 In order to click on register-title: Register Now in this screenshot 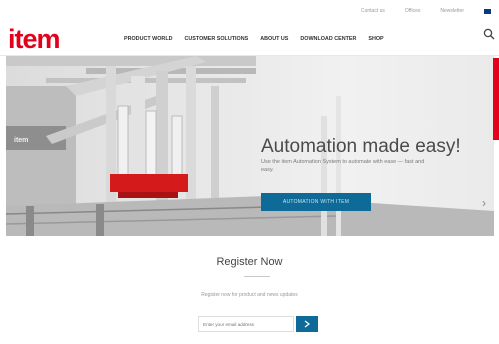, I will do `click(249, 262)`.